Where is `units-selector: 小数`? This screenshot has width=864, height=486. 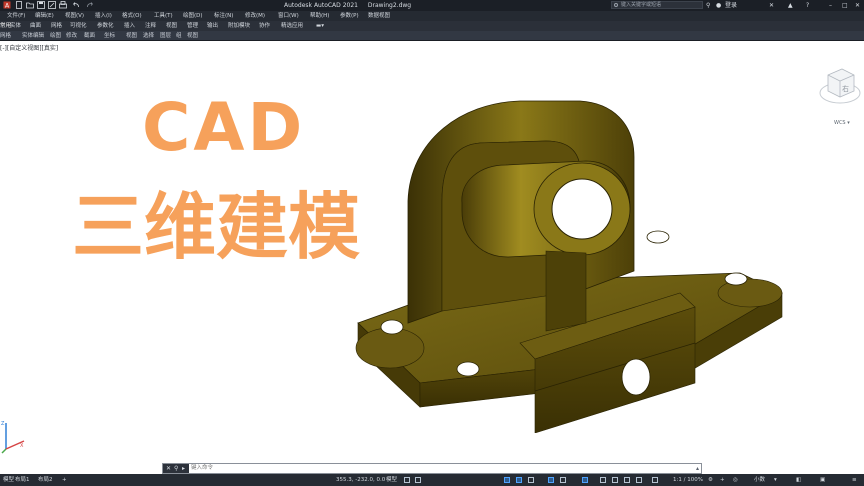
units-selector: 小数 is located at coordinates (759, 480).